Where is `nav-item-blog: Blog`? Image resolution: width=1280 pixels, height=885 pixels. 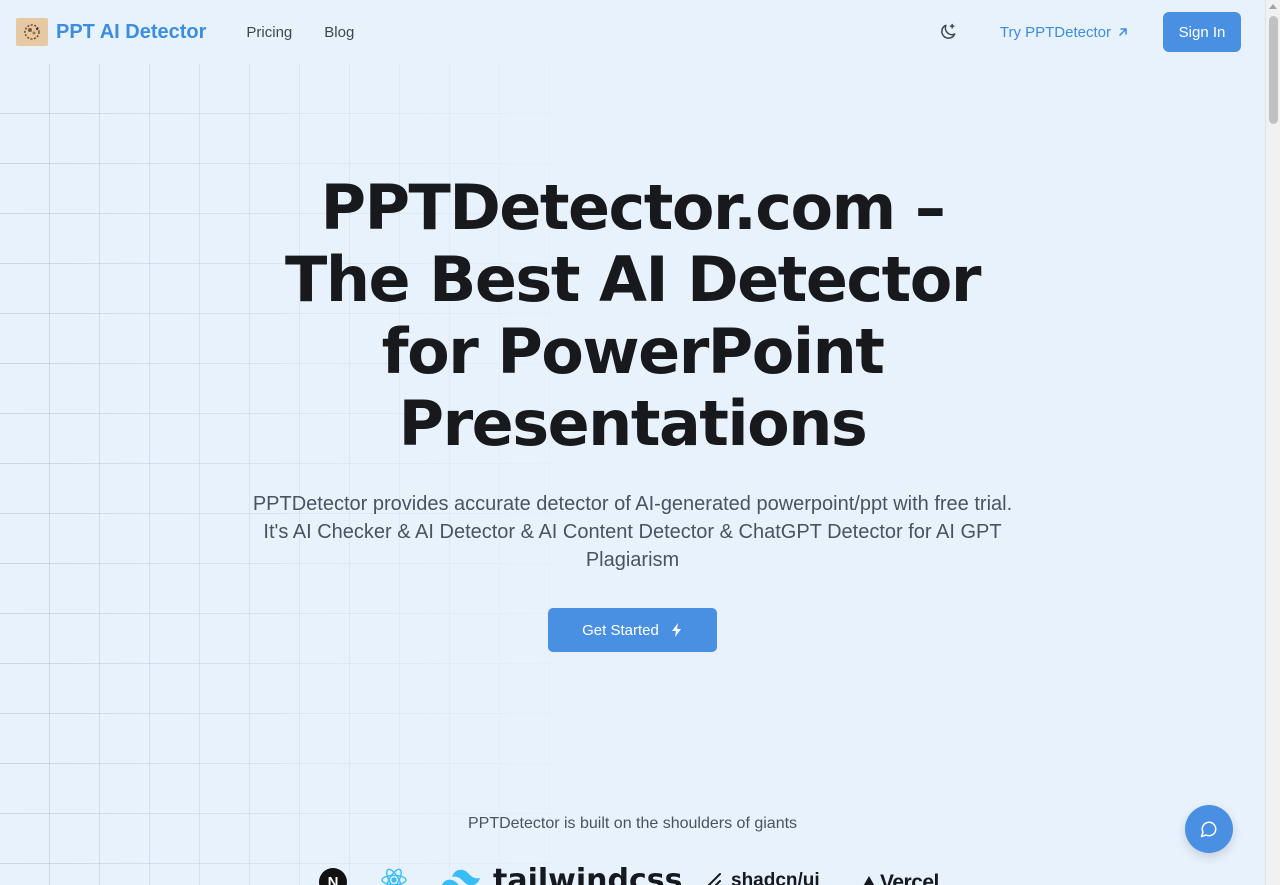 nav-item-blog: Blog is located at coordinates (339, 32).